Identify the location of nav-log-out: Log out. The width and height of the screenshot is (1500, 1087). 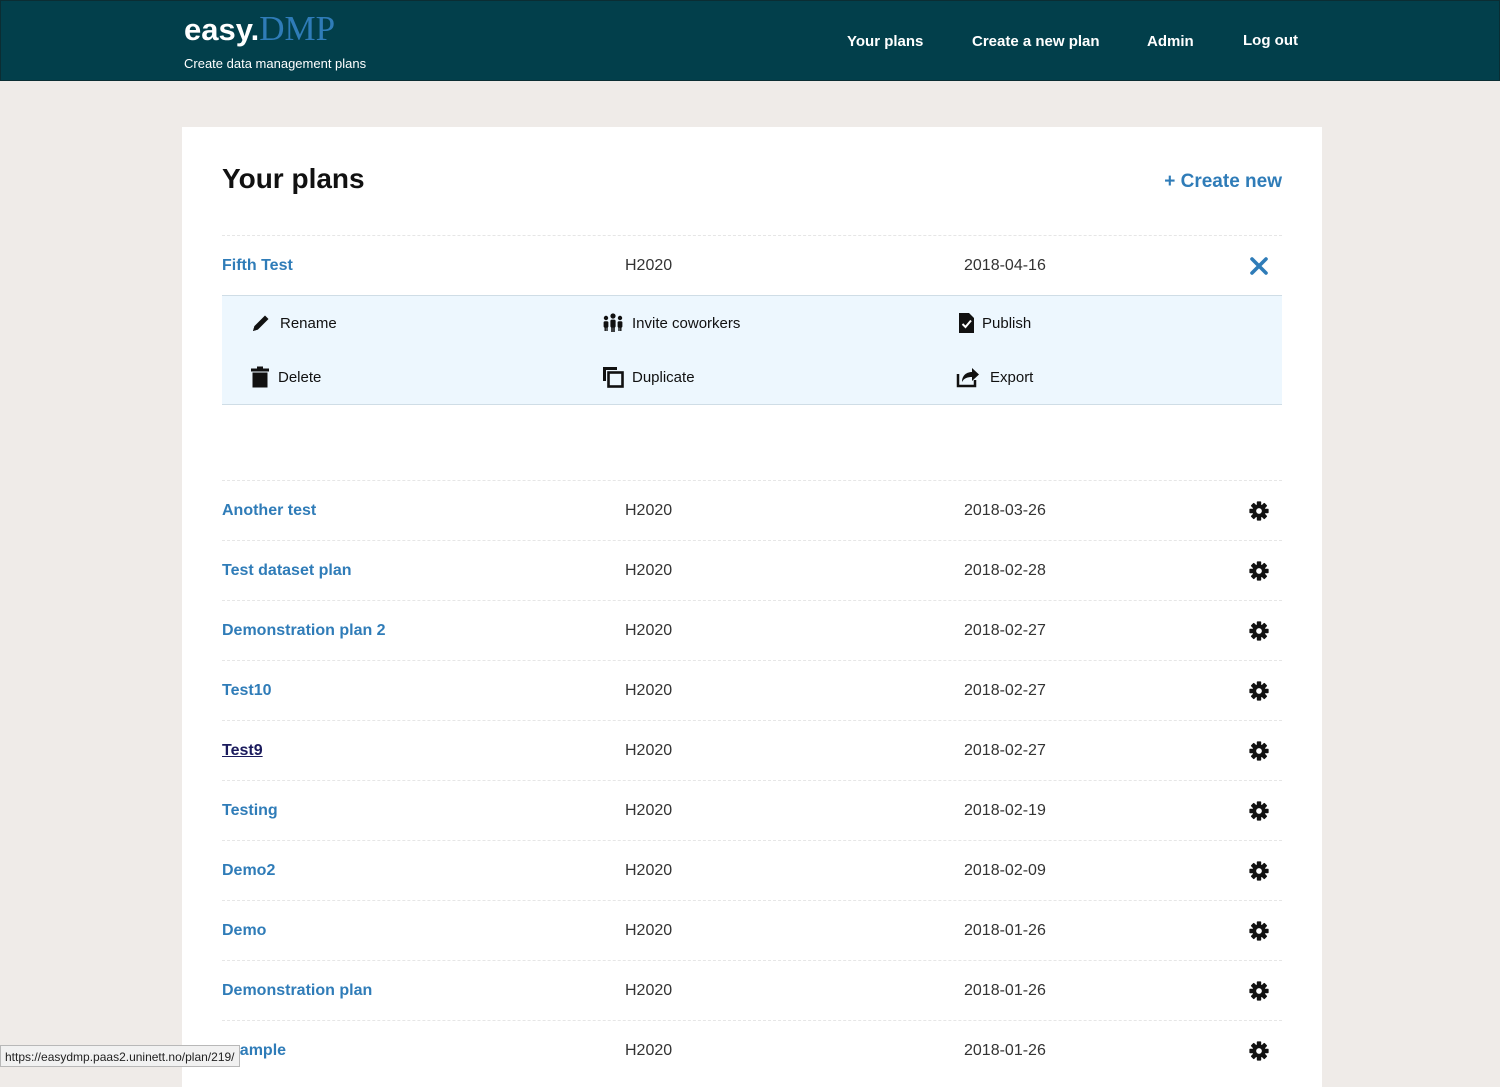
(1270, 40).